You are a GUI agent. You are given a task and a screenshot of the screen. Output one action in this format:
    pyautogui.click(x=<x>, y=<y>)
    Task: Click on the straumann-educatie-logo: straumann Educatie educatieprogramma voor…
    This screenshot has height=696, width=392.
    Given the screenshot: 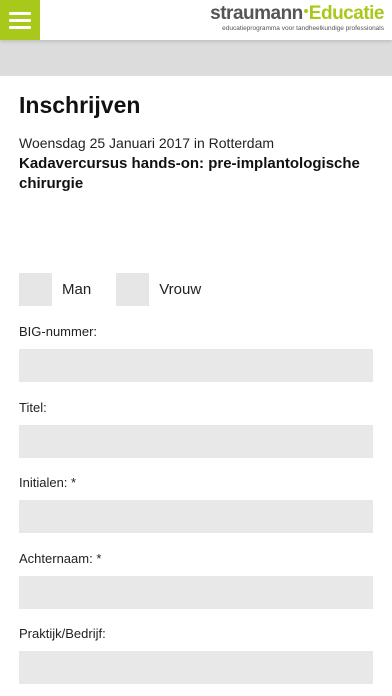 What is the action you would take?
    pyautogui.click(x=297, y=18)
    